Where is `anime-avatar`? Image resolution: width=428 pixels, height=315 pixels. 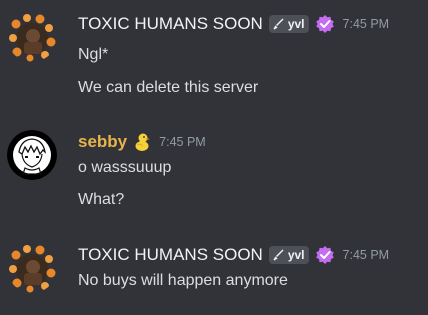
anime-avatar is located at coordinates (32, 155).